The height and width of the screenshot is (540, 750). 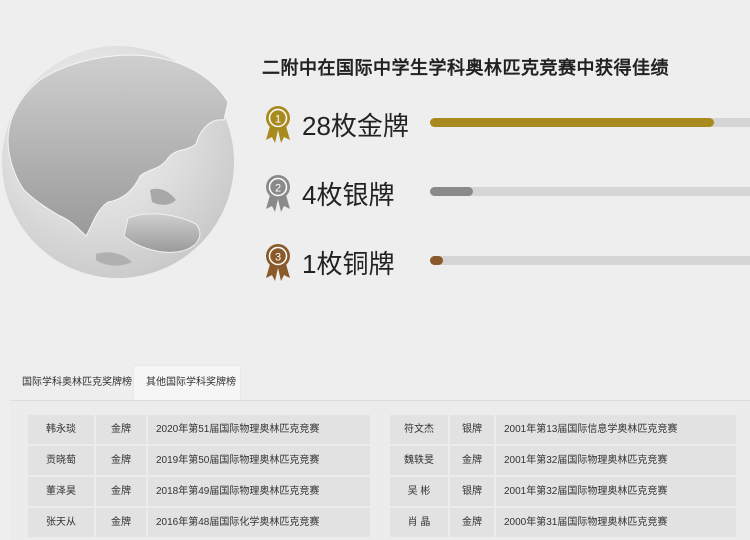 I want to click on silver-medal-number: 2, so click(x=278, y=189).